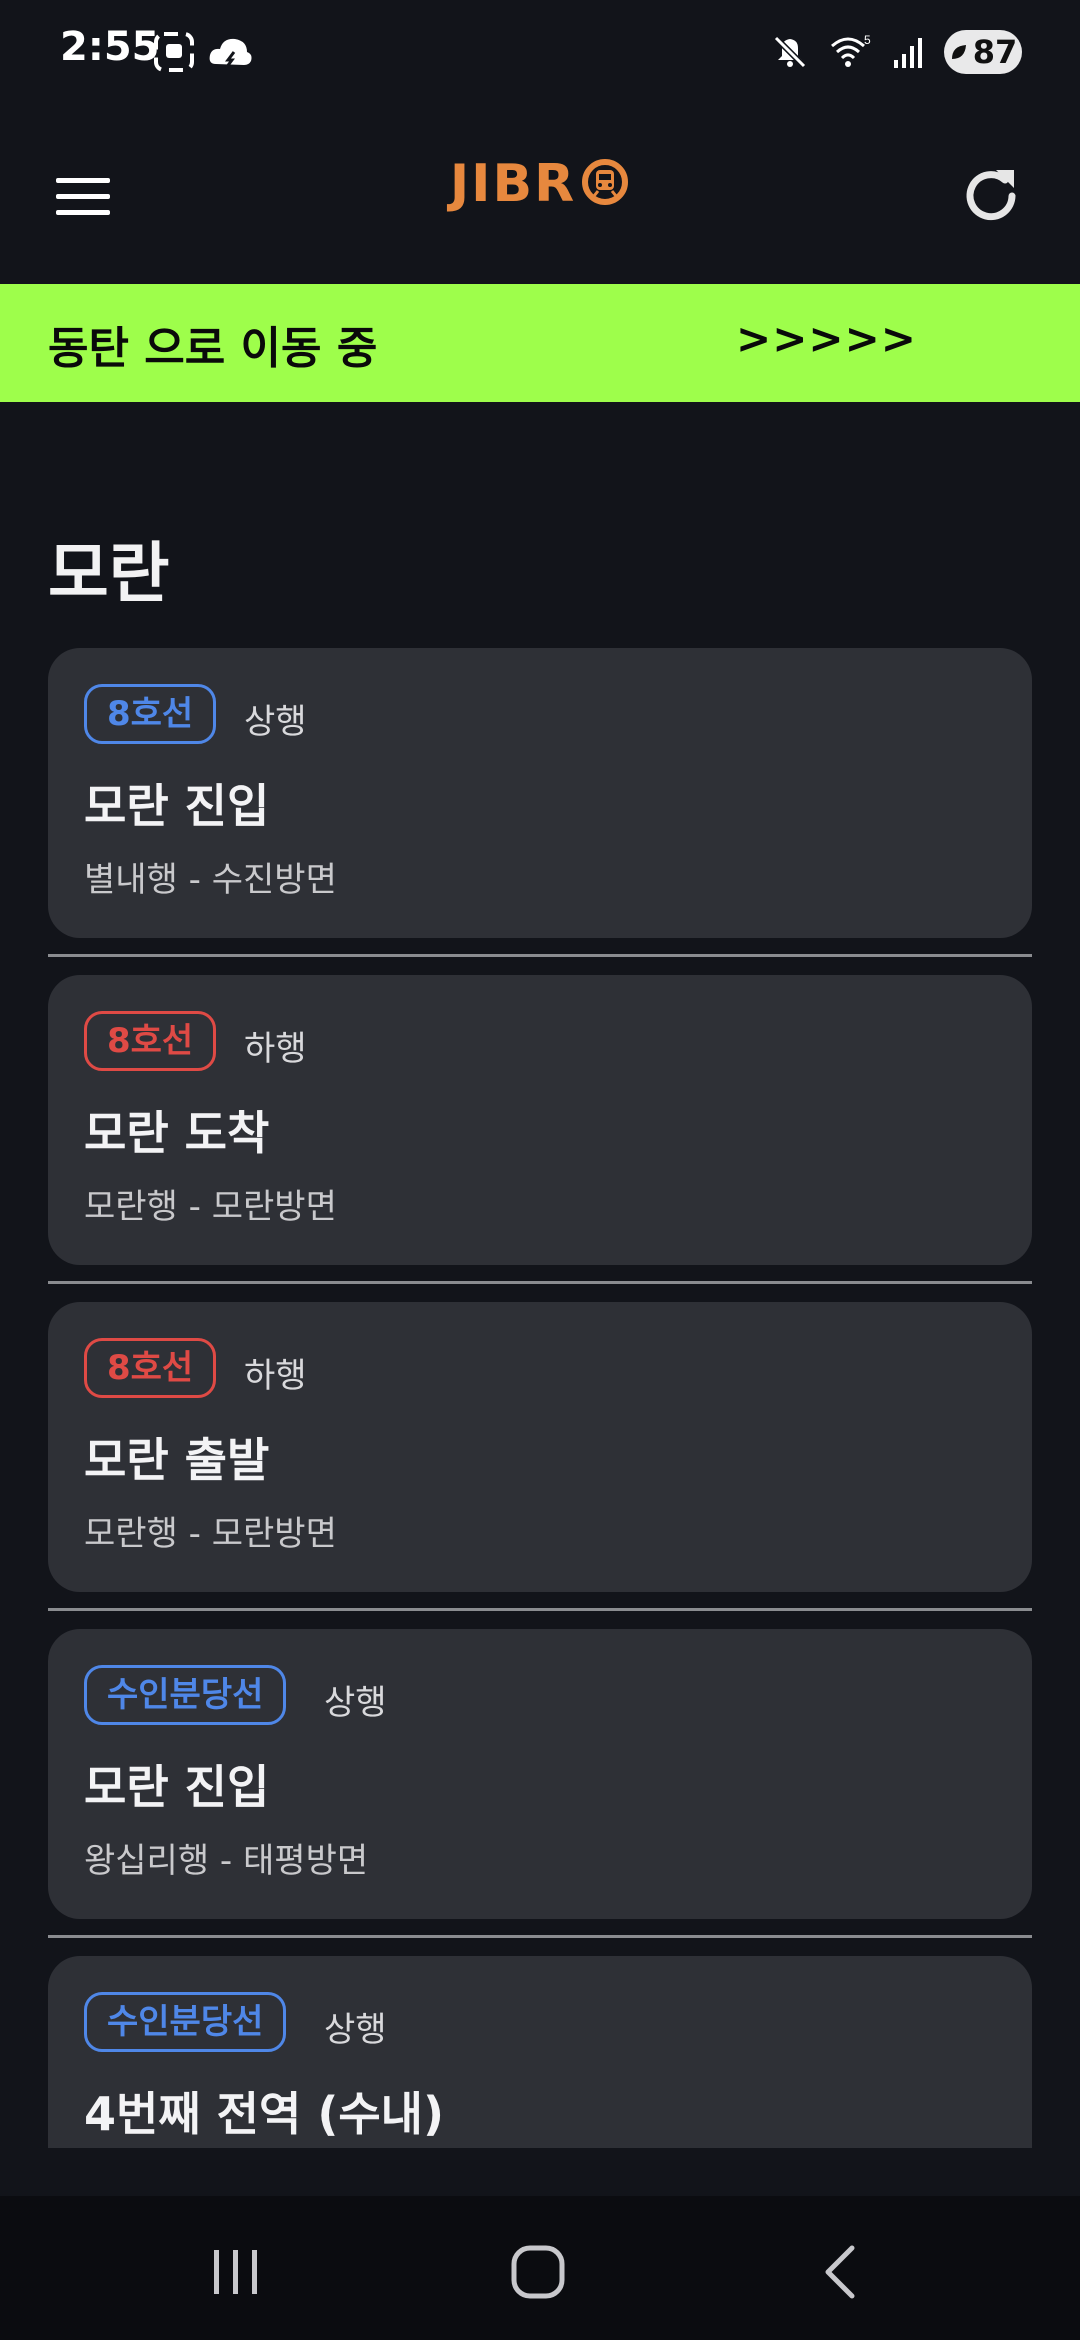 The image size is (1080, 2340). What do you see at coordinates (110, 47) in the screenshot?
I see `status-time: 2:55` at bounding box center [110, 47].